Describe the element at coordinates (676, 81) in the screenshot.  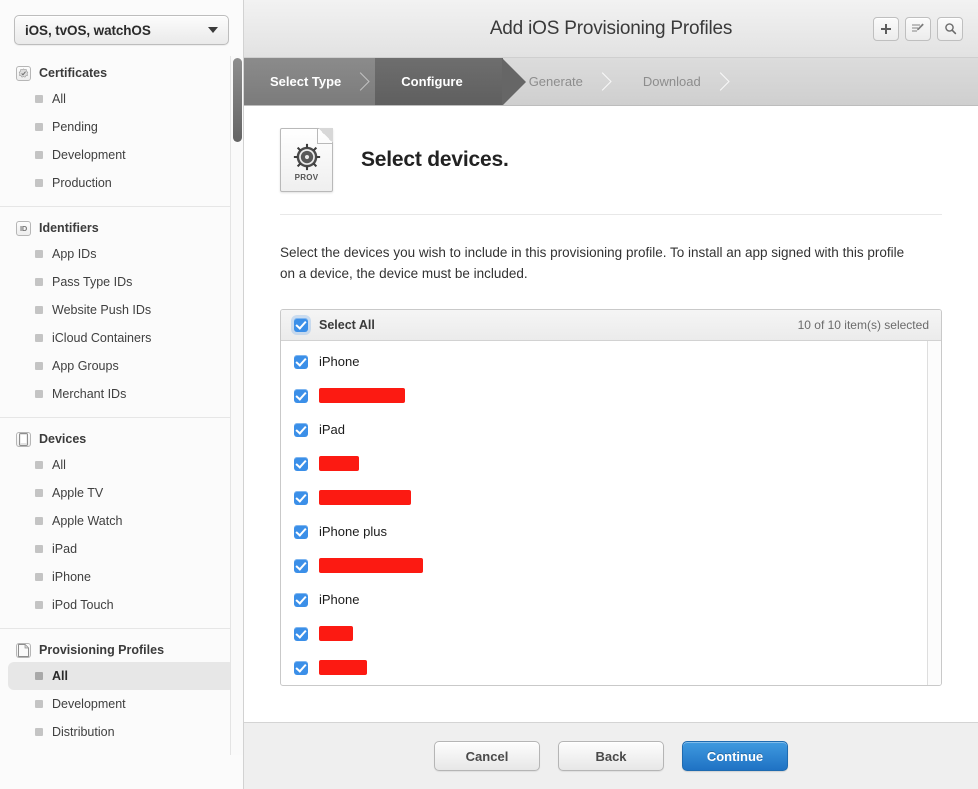
I see `wizard-step-download: Download` at that location.